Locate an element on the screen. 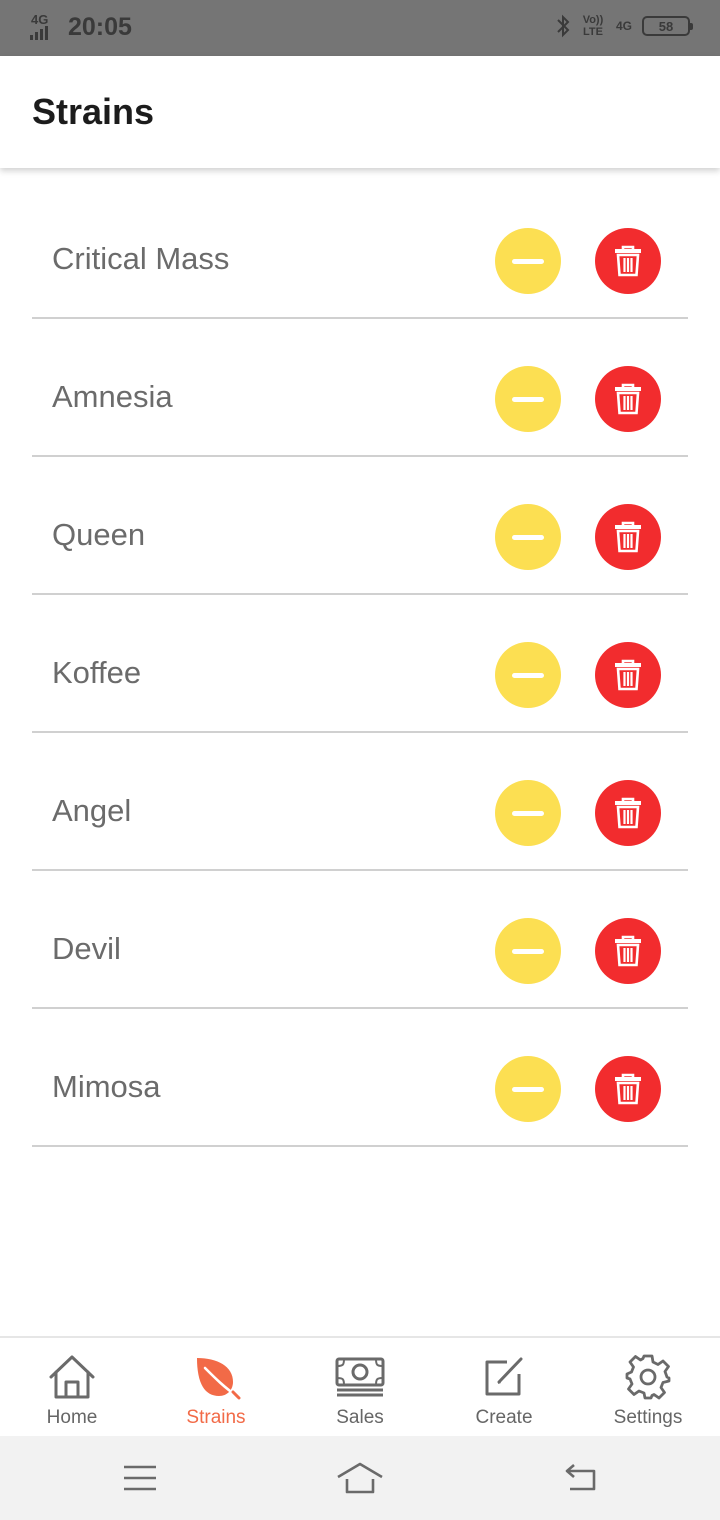  volte-indicator: Vo)) LTE is located at coordinates (593, 26).